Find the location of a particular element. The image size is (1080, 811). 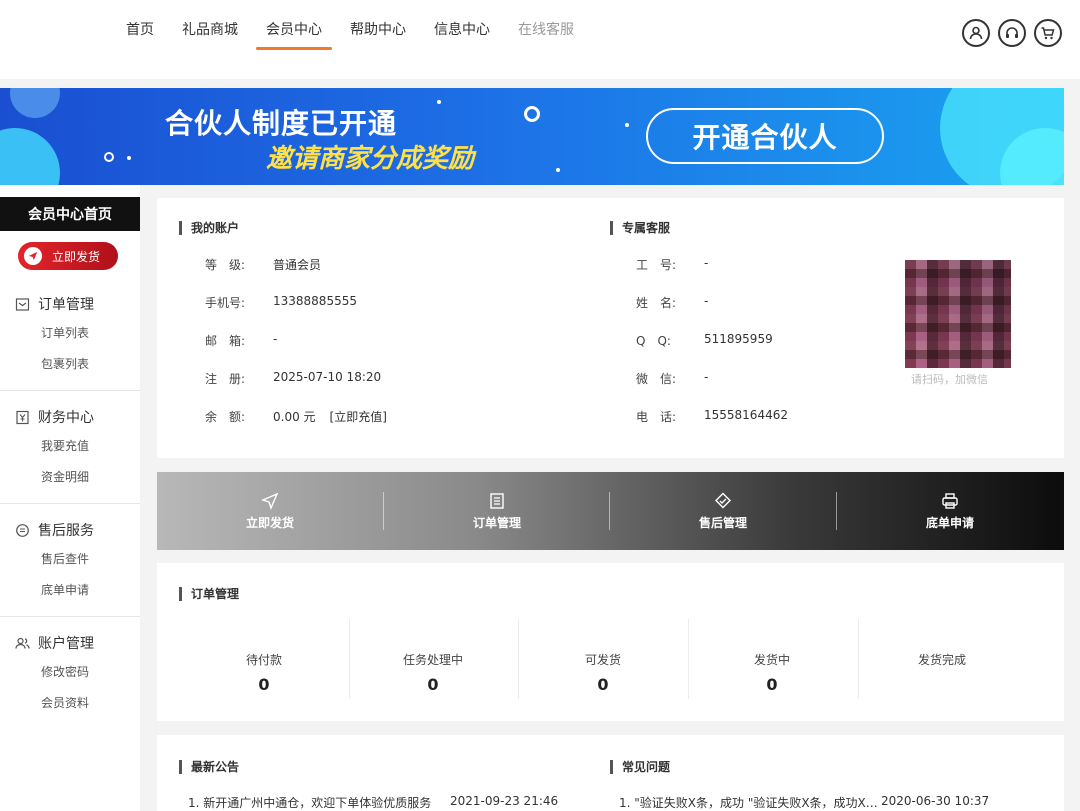

sidebar-group-after-sale: 售后服务 售后查件 底单申请 is located at coordinates (70, 562).